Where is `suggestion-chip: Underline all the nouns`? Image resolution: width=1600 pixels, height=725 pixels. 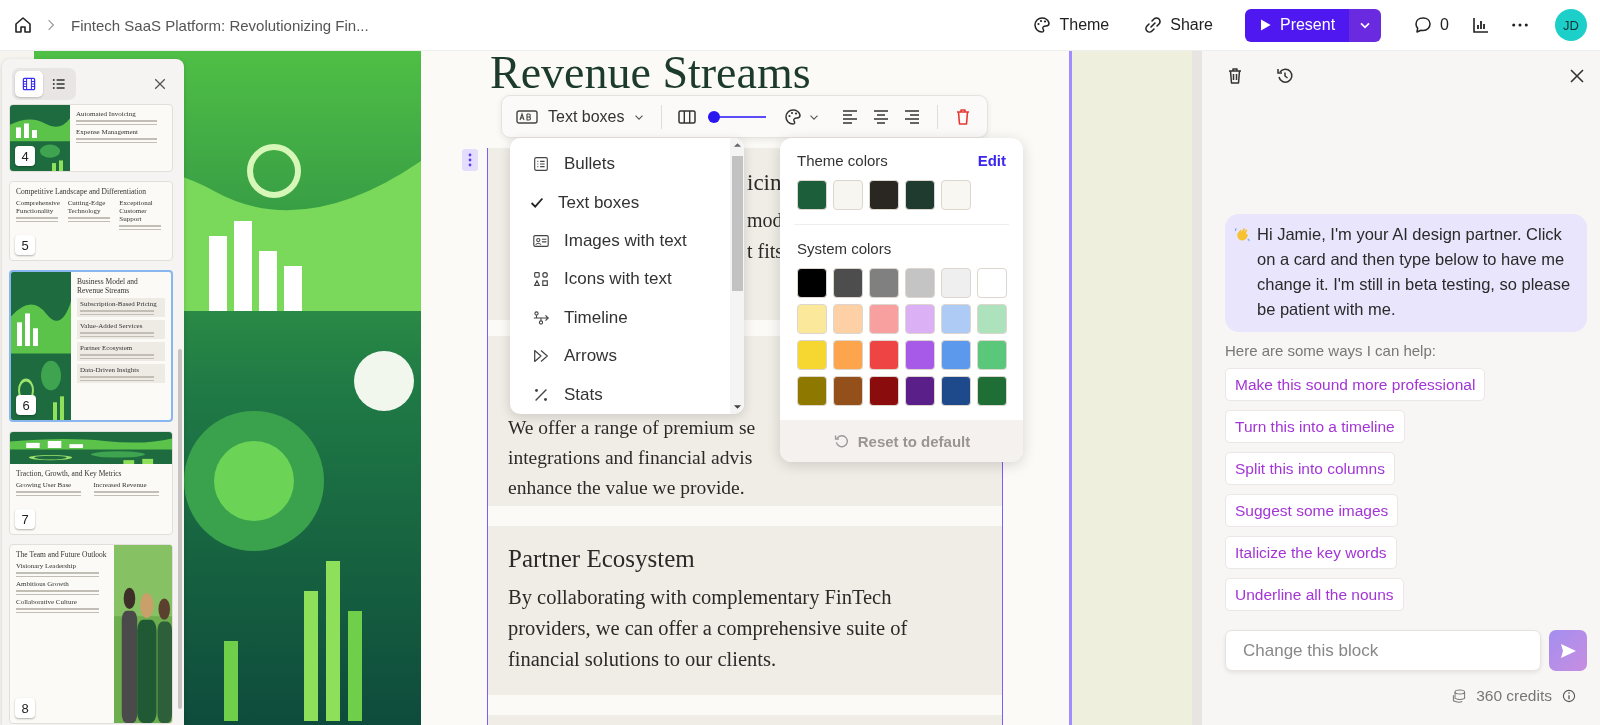 suggestion-chip: Underline all the nouns is located at coordinates (1314, 594).